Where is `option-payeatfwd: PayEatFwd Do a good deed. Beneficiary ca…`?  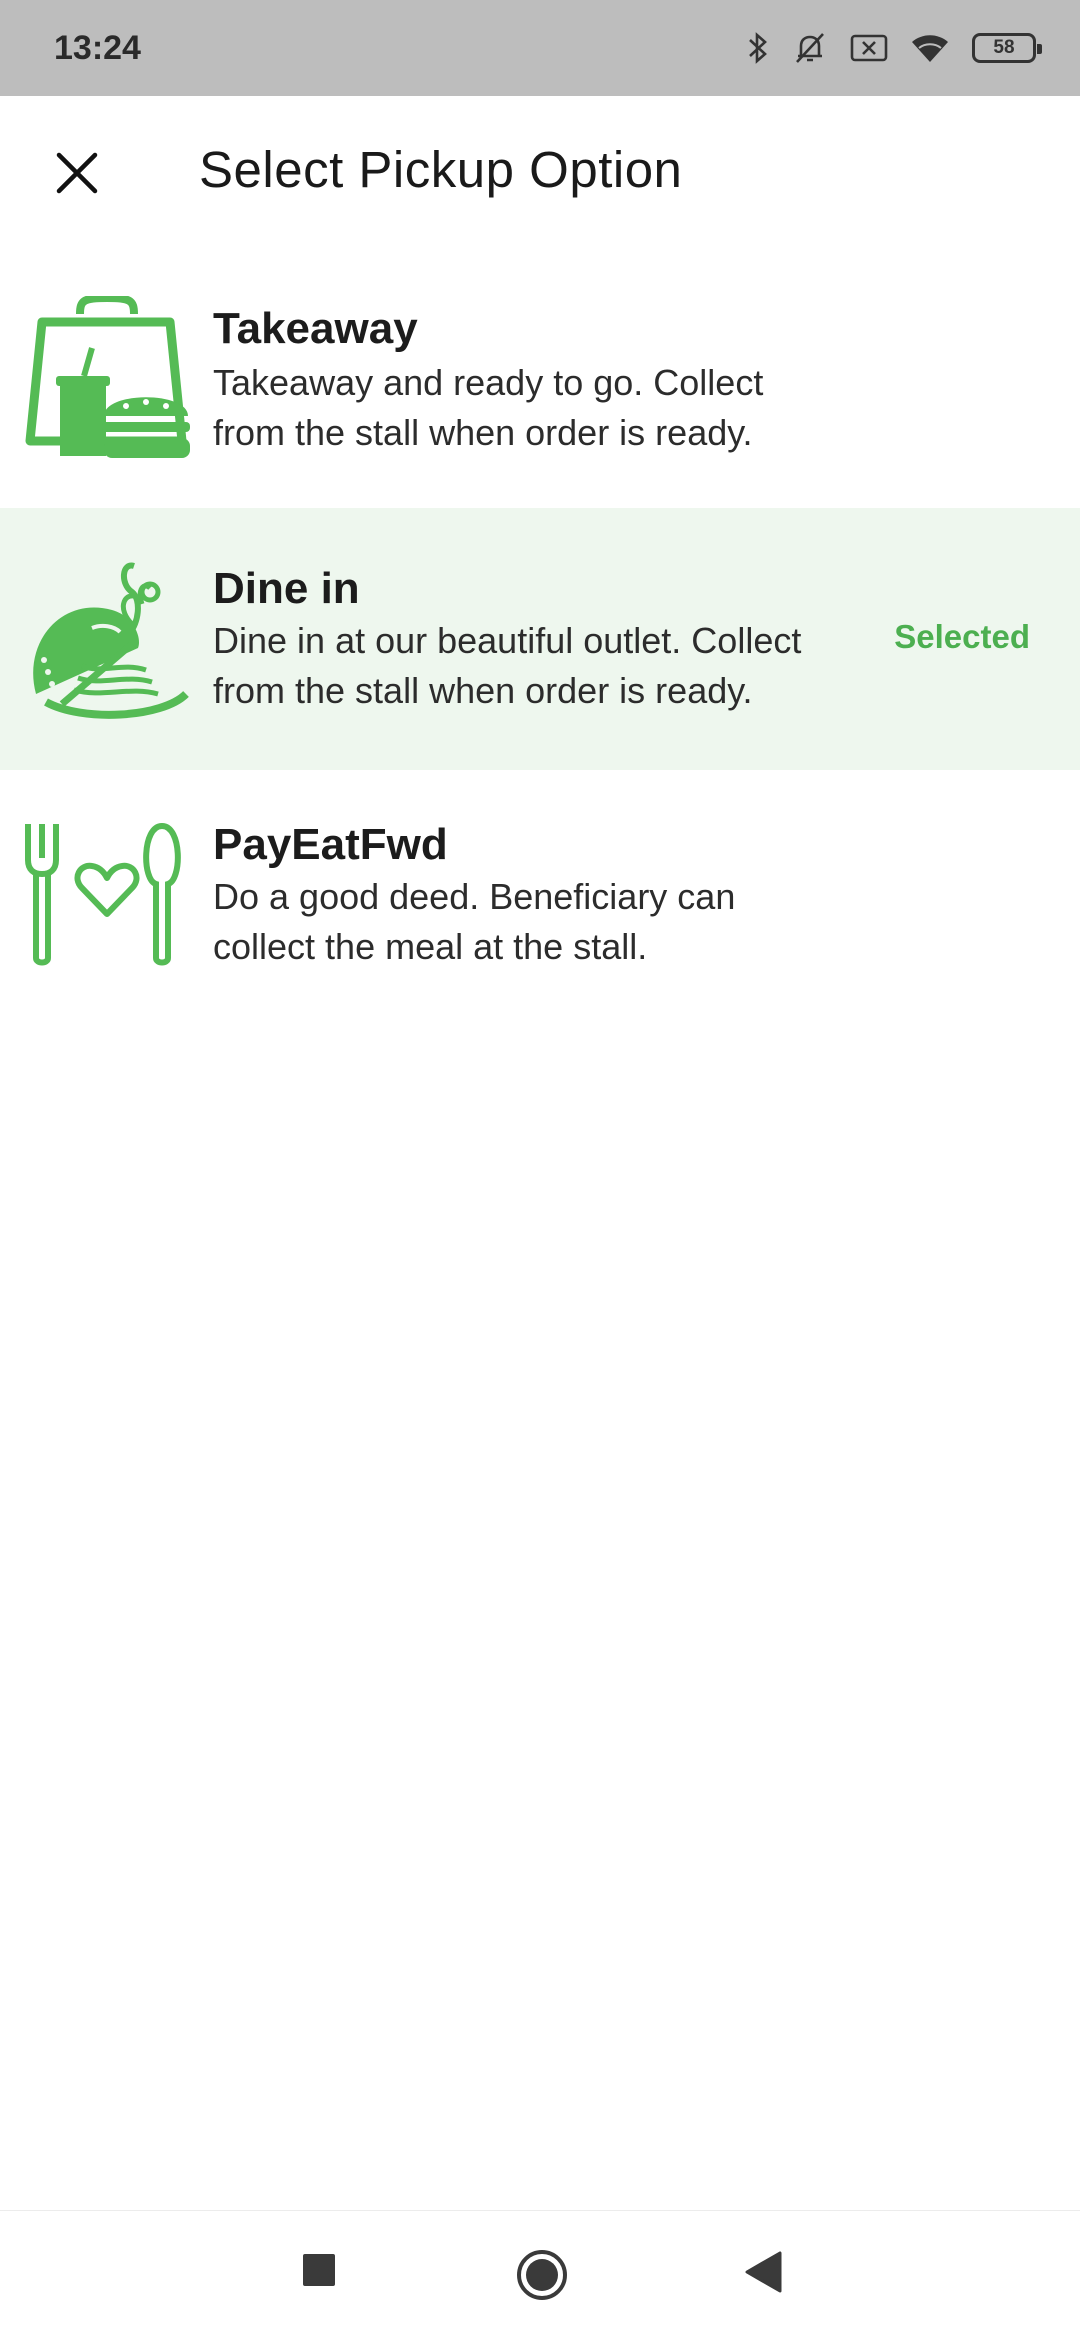 option-payeatfwd: PayEatFwd Do a good deed. Beneficiary ca… is located at coordinates (540, 890).